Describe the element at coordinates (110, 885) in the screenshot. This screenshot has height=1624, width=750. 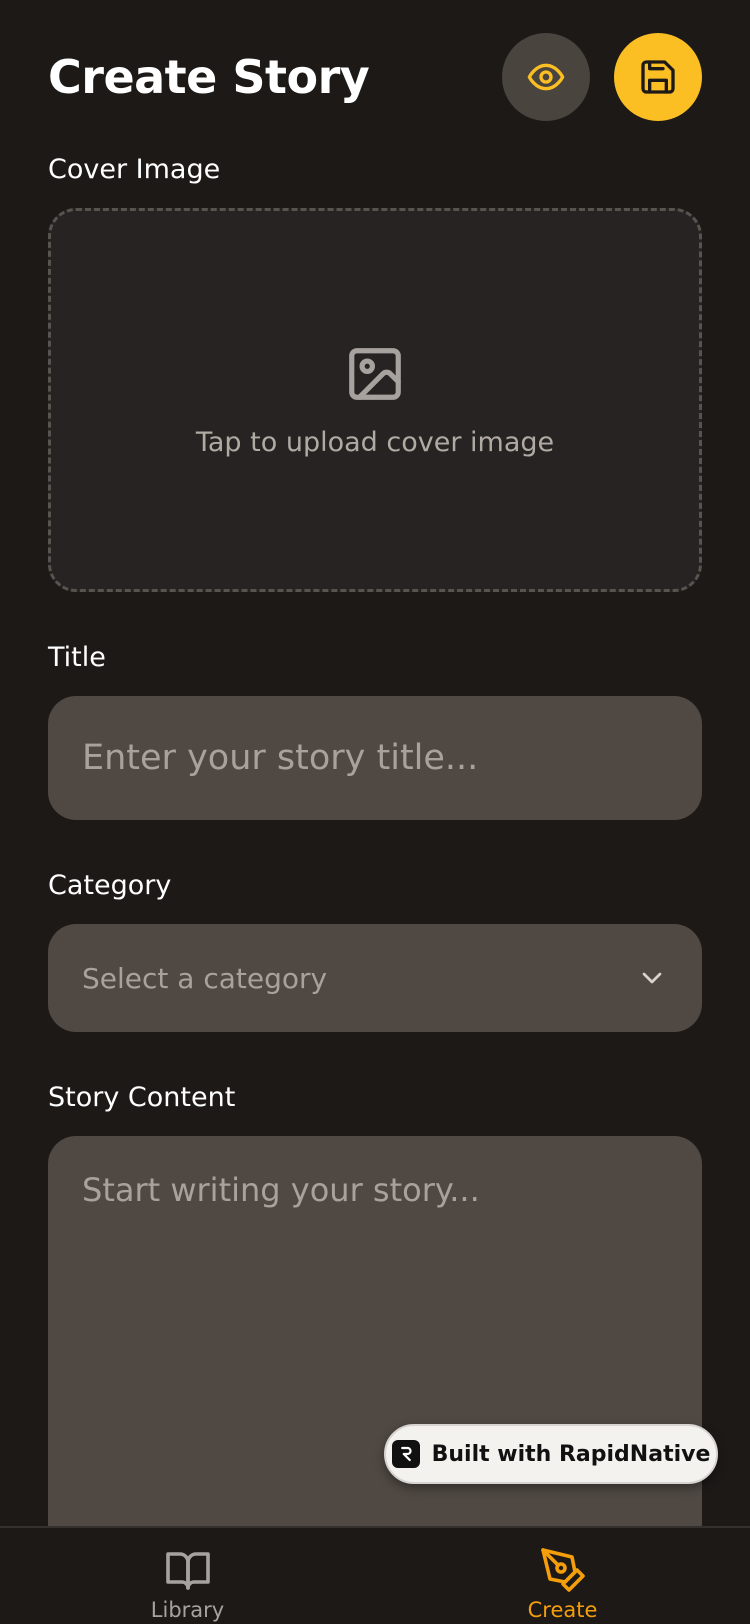
I see `category-label: Category` at that location.